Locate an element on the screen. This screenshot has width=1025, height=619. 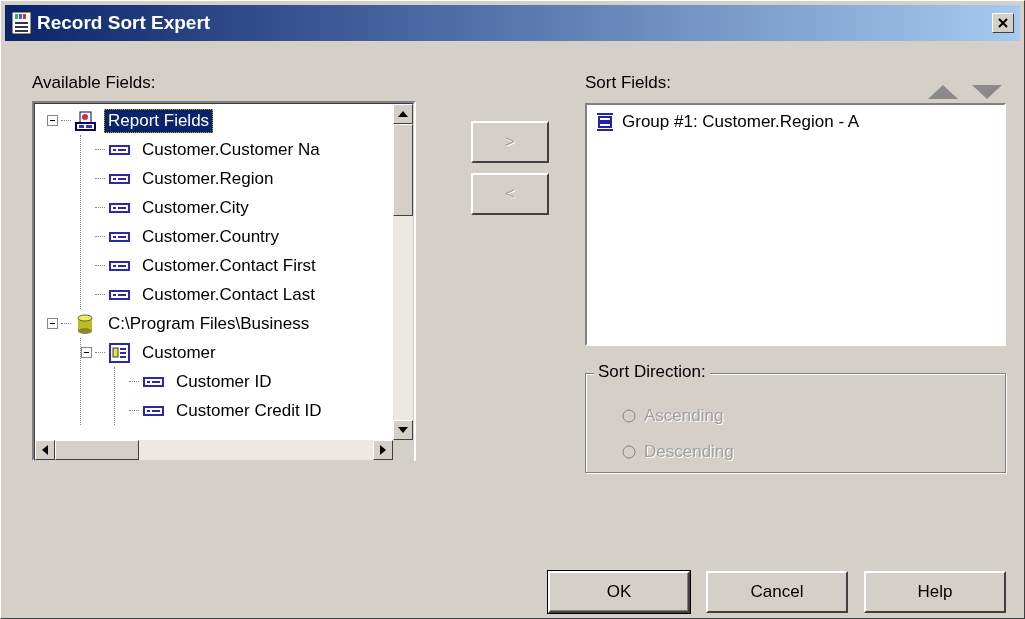
close-icon is located at coordinates (1003, 23).